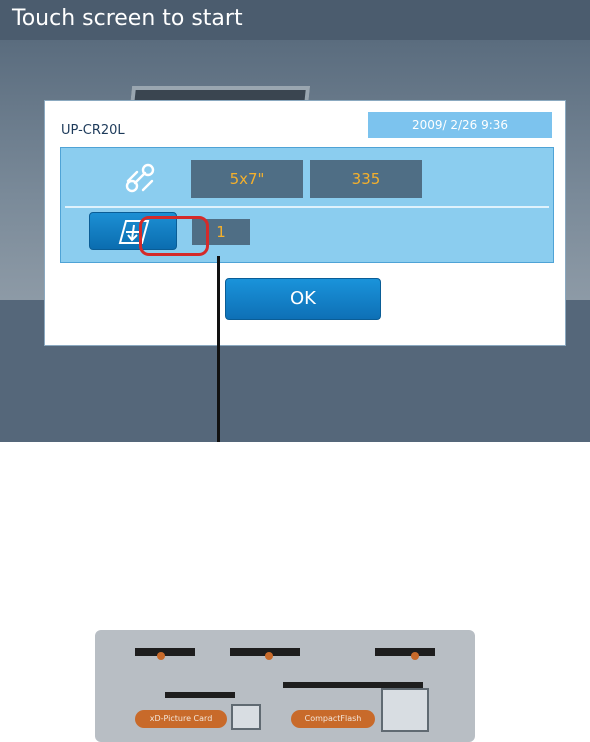 This screenshot has height=742, width=590. Describe the element at coordinates (460, 125) in the screenshot. I see `datetime-display: 2009/ 2/26 9:36` at that location.